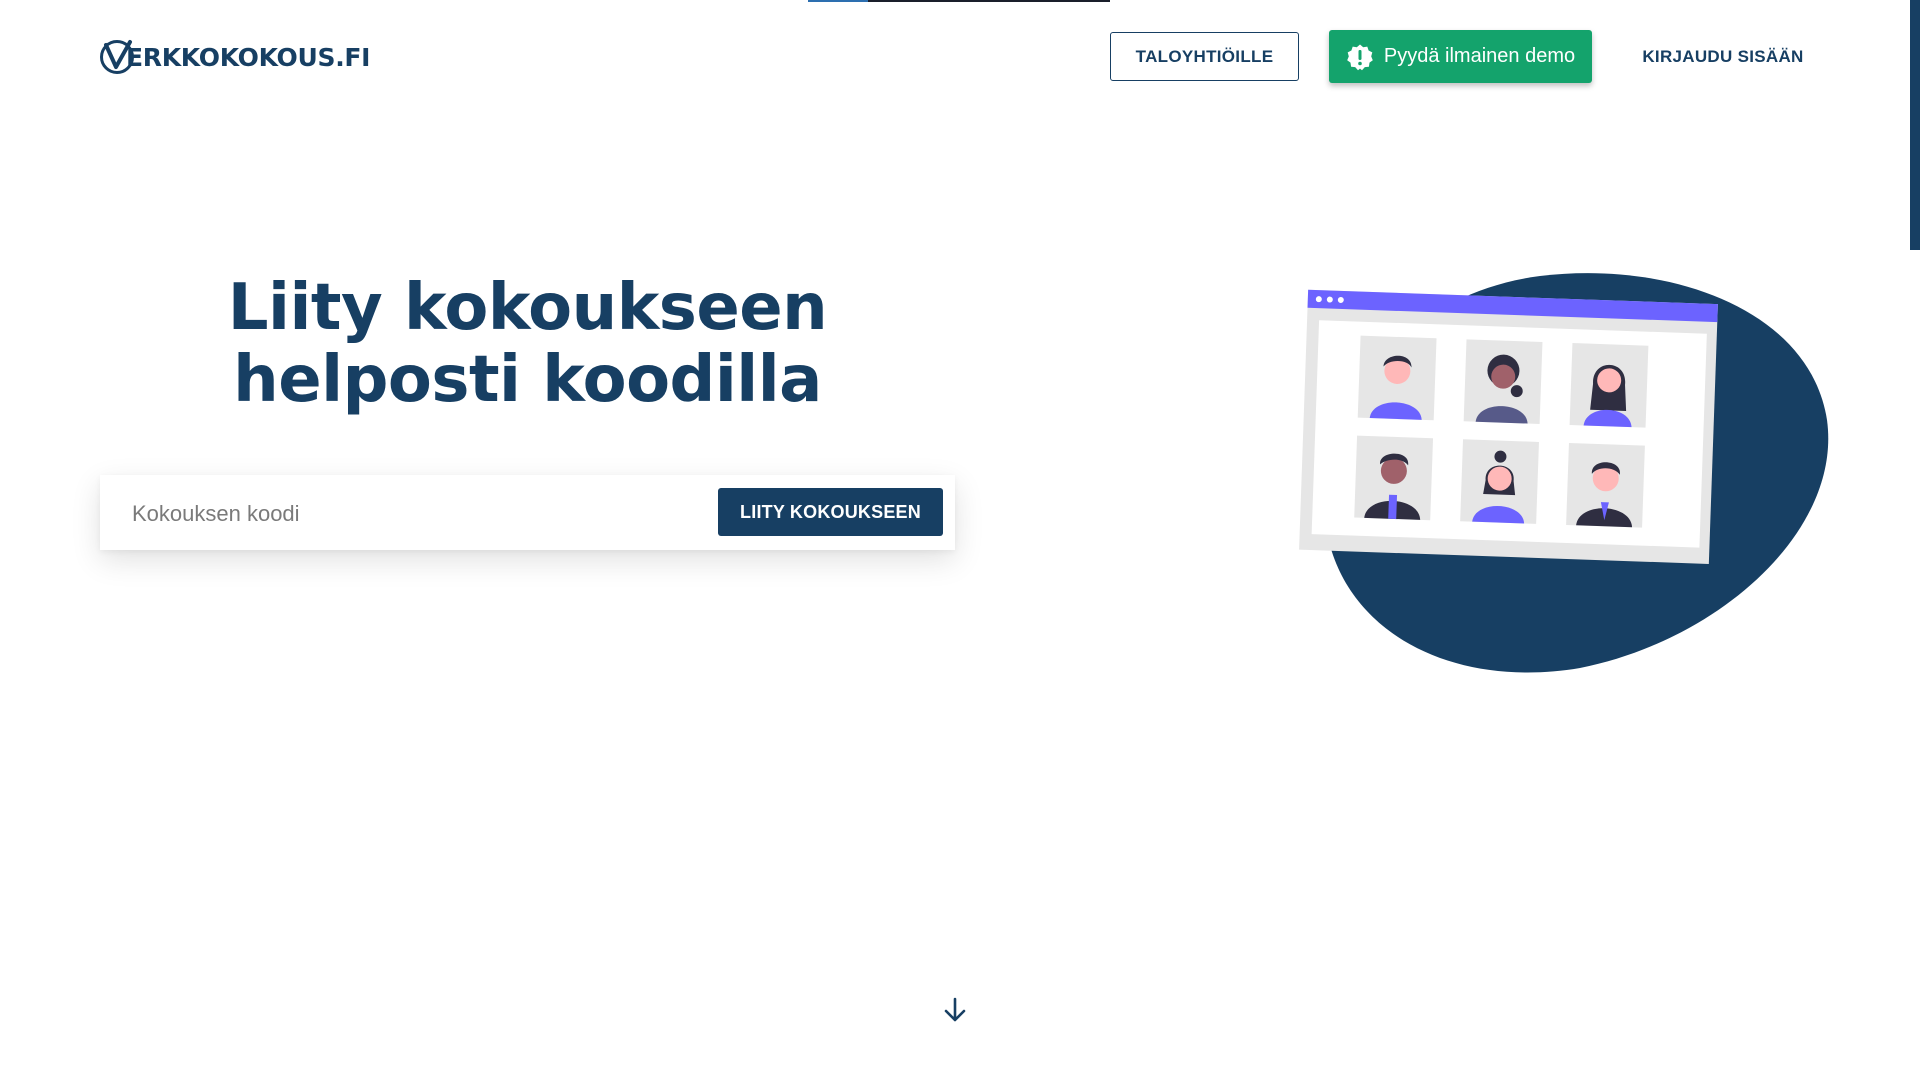 The image size is (1920, 1080). I want to click on join-meeting-button: LIITY KOKOUKSEEN, so click(830, 512).